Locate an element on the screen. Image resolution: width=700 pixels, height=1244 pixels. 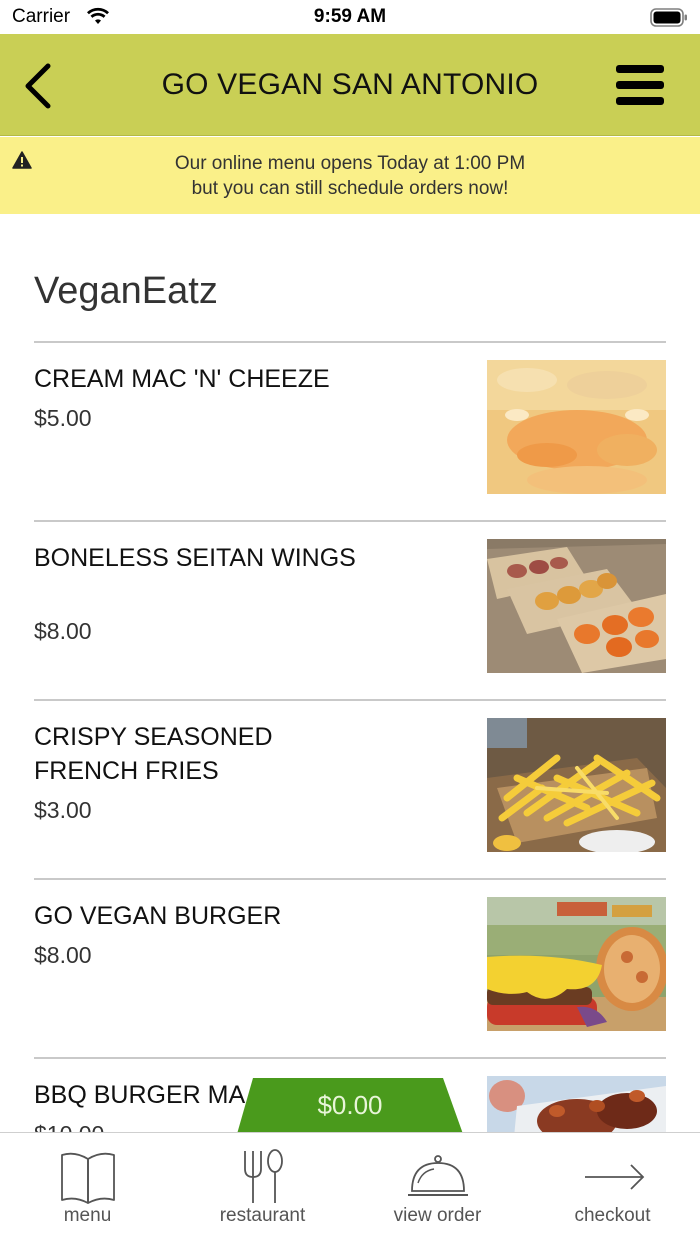
book-icon is located at coordinates (88, 1178).